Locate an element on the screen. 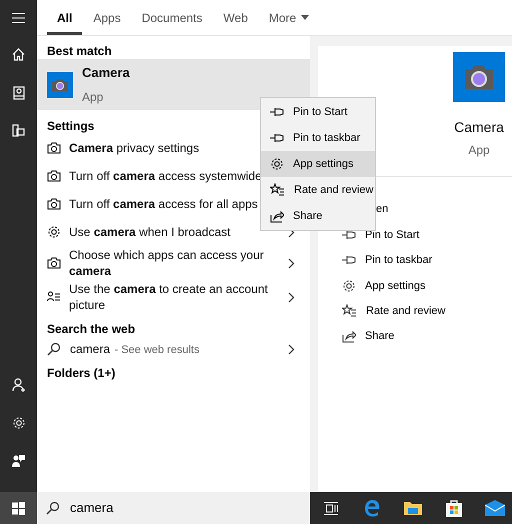  result-text: Turn off camera access systemwide is located at coordinates (165, 176).